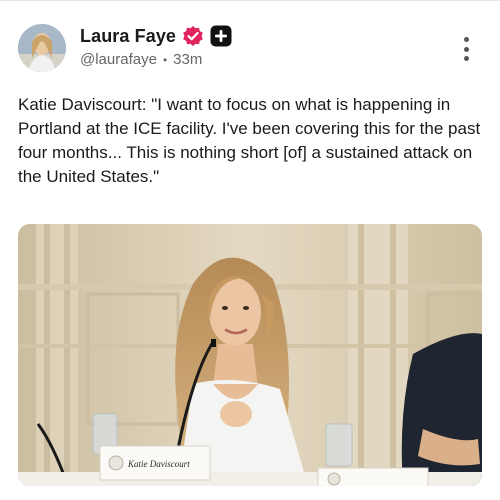 Image resolution: width=500 pixels, height=500 pixels. What do you see at coordinates (42, 48) in the screenshot?
I see `avatar` at bounding box center [42, 48].